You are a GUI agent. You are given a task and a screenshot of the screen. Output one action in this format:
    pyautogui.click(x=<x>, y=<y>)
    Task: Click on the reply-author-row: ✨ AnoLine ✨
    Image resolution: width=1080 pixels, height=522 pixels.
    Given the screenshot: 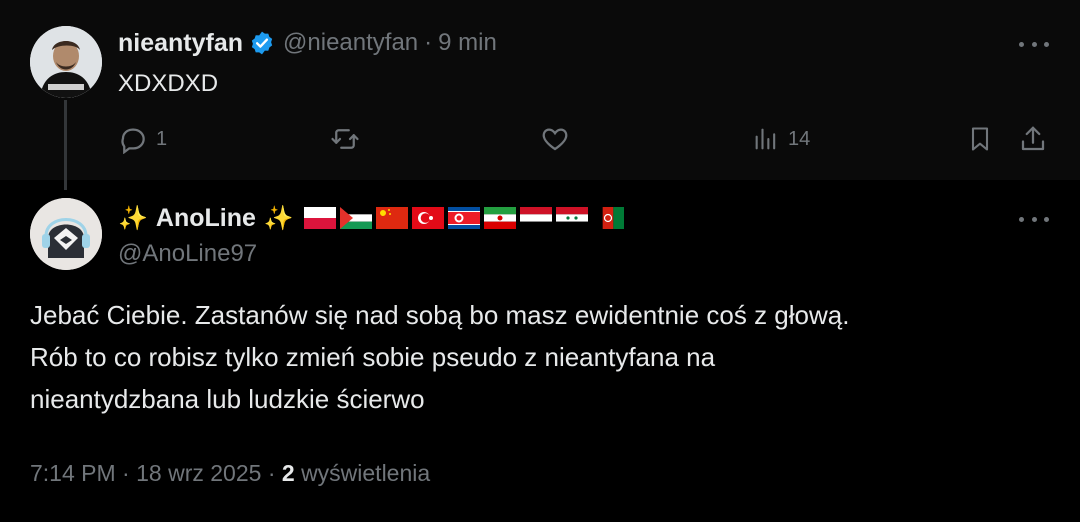 What is the action you would take?
    pyautogui.click(x=373, y=218)
    